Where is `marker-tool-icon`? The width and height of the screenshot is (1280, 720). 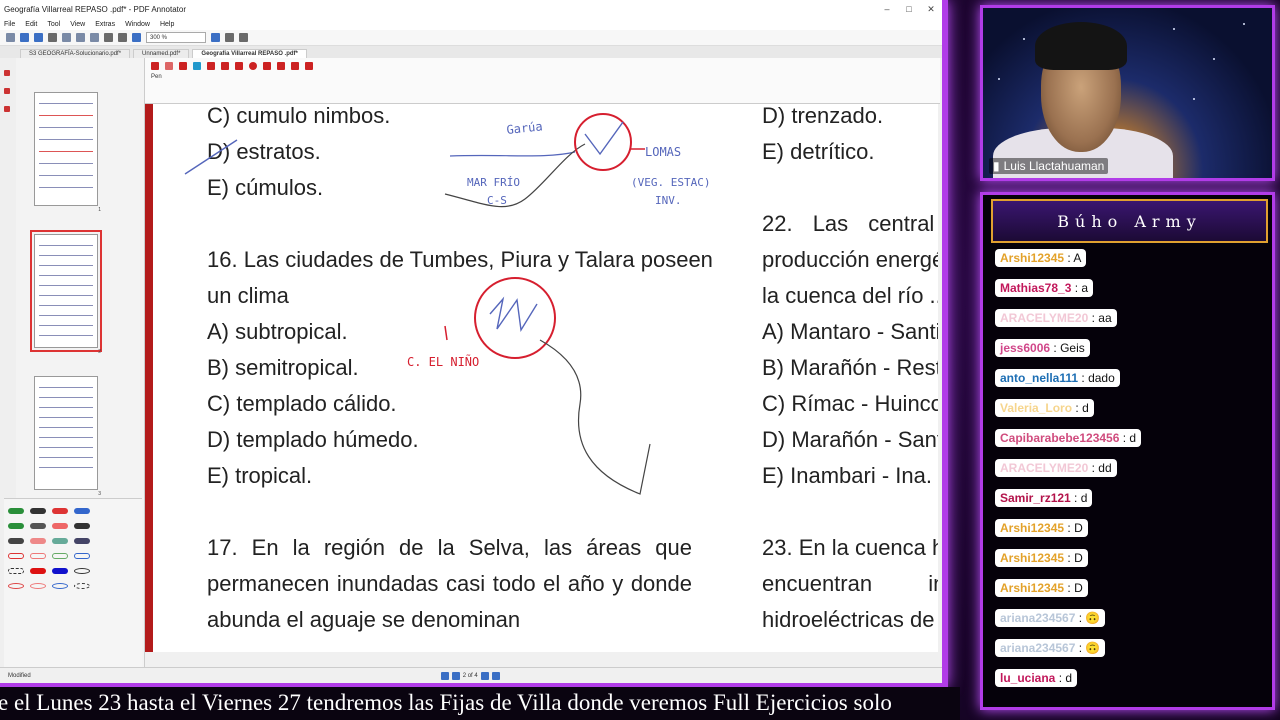
marker-tool-icon is located at coordinates (7, 91).